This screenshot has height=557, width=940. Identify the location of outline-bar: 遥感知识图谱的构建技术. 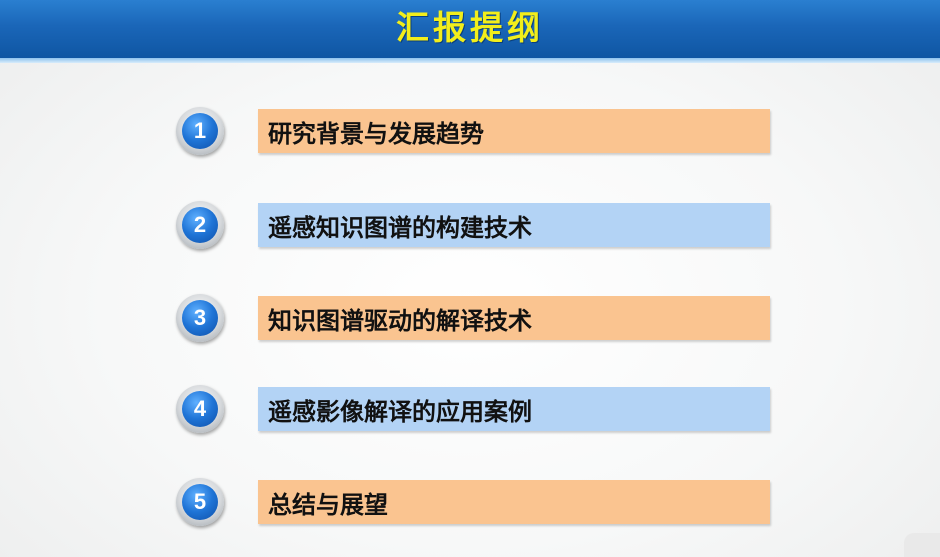
(514, 225).